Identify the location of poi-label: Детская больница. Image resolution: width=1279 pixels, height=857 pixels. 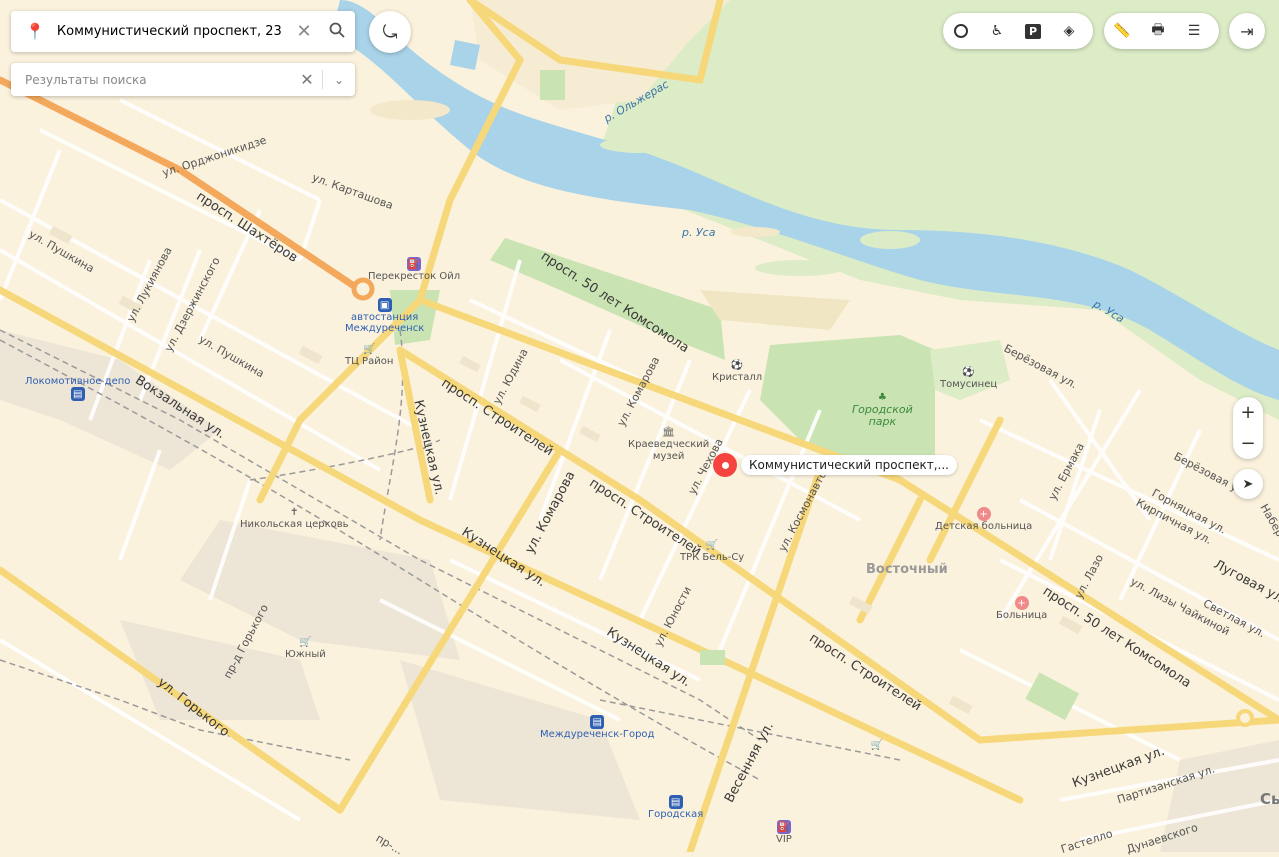
(984, 526).